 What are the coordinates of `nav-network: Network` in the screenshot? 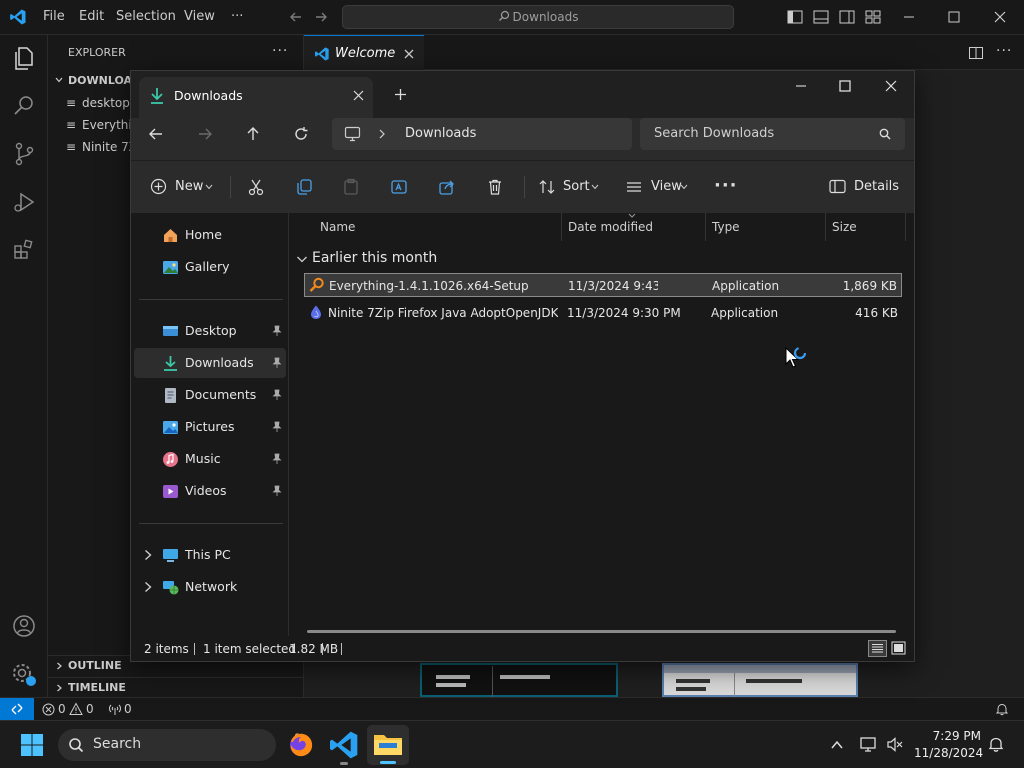 It's located at (210, 587).